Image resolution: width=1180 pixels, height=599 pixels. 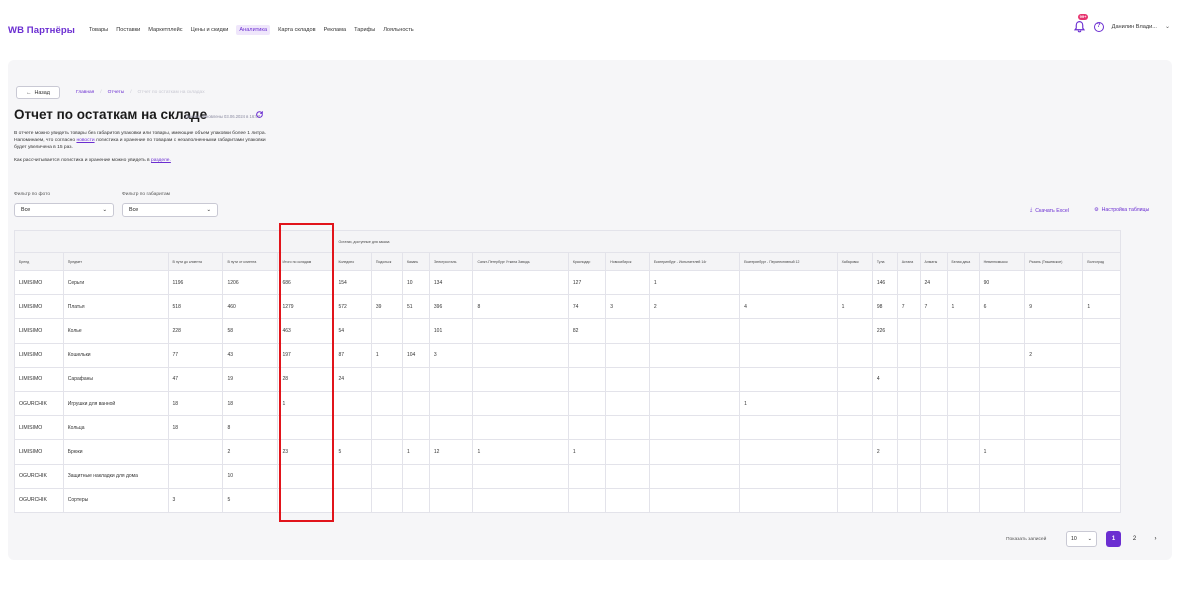 What do you see at coordinates (364, 30) in the screenshot?
I see `nav-item: Тарифы` at bounding box center [364, 30].